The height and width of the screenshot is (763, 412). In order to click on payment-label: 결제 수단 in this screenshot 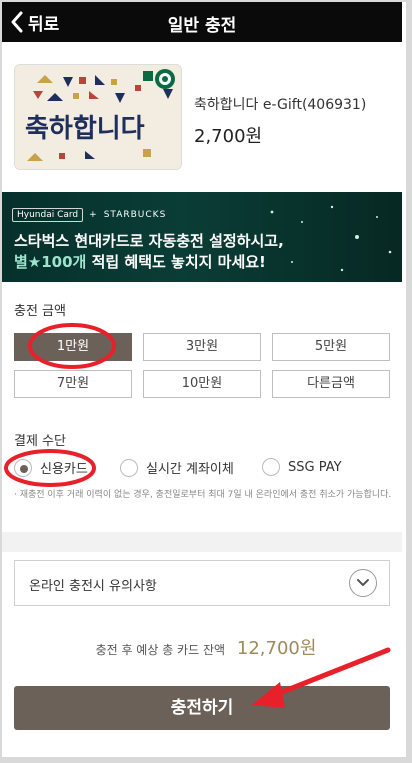, I will do `click(40, 441)`.